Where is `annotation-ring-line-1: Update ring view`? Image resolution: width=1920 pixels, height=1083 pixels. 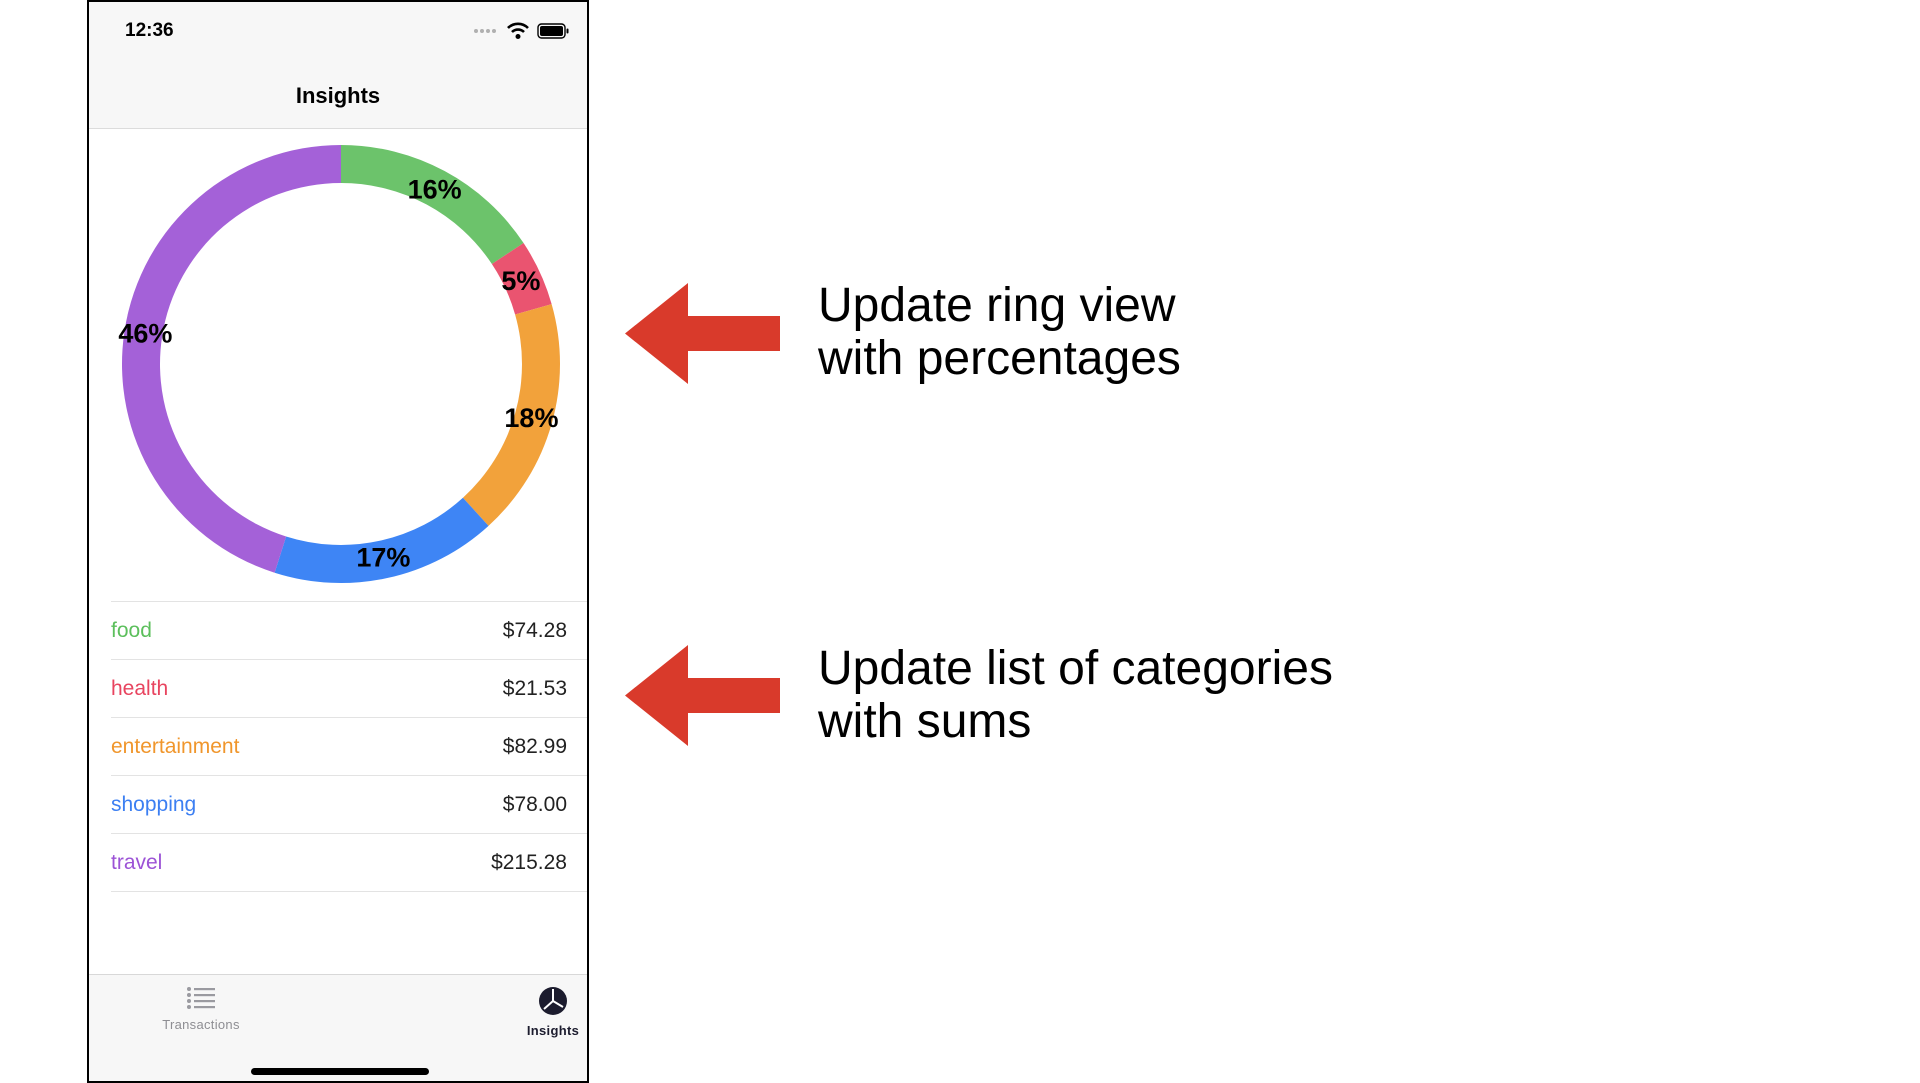
annotation-ring-line-1: Update ring view is located at coordinates (997, 305).